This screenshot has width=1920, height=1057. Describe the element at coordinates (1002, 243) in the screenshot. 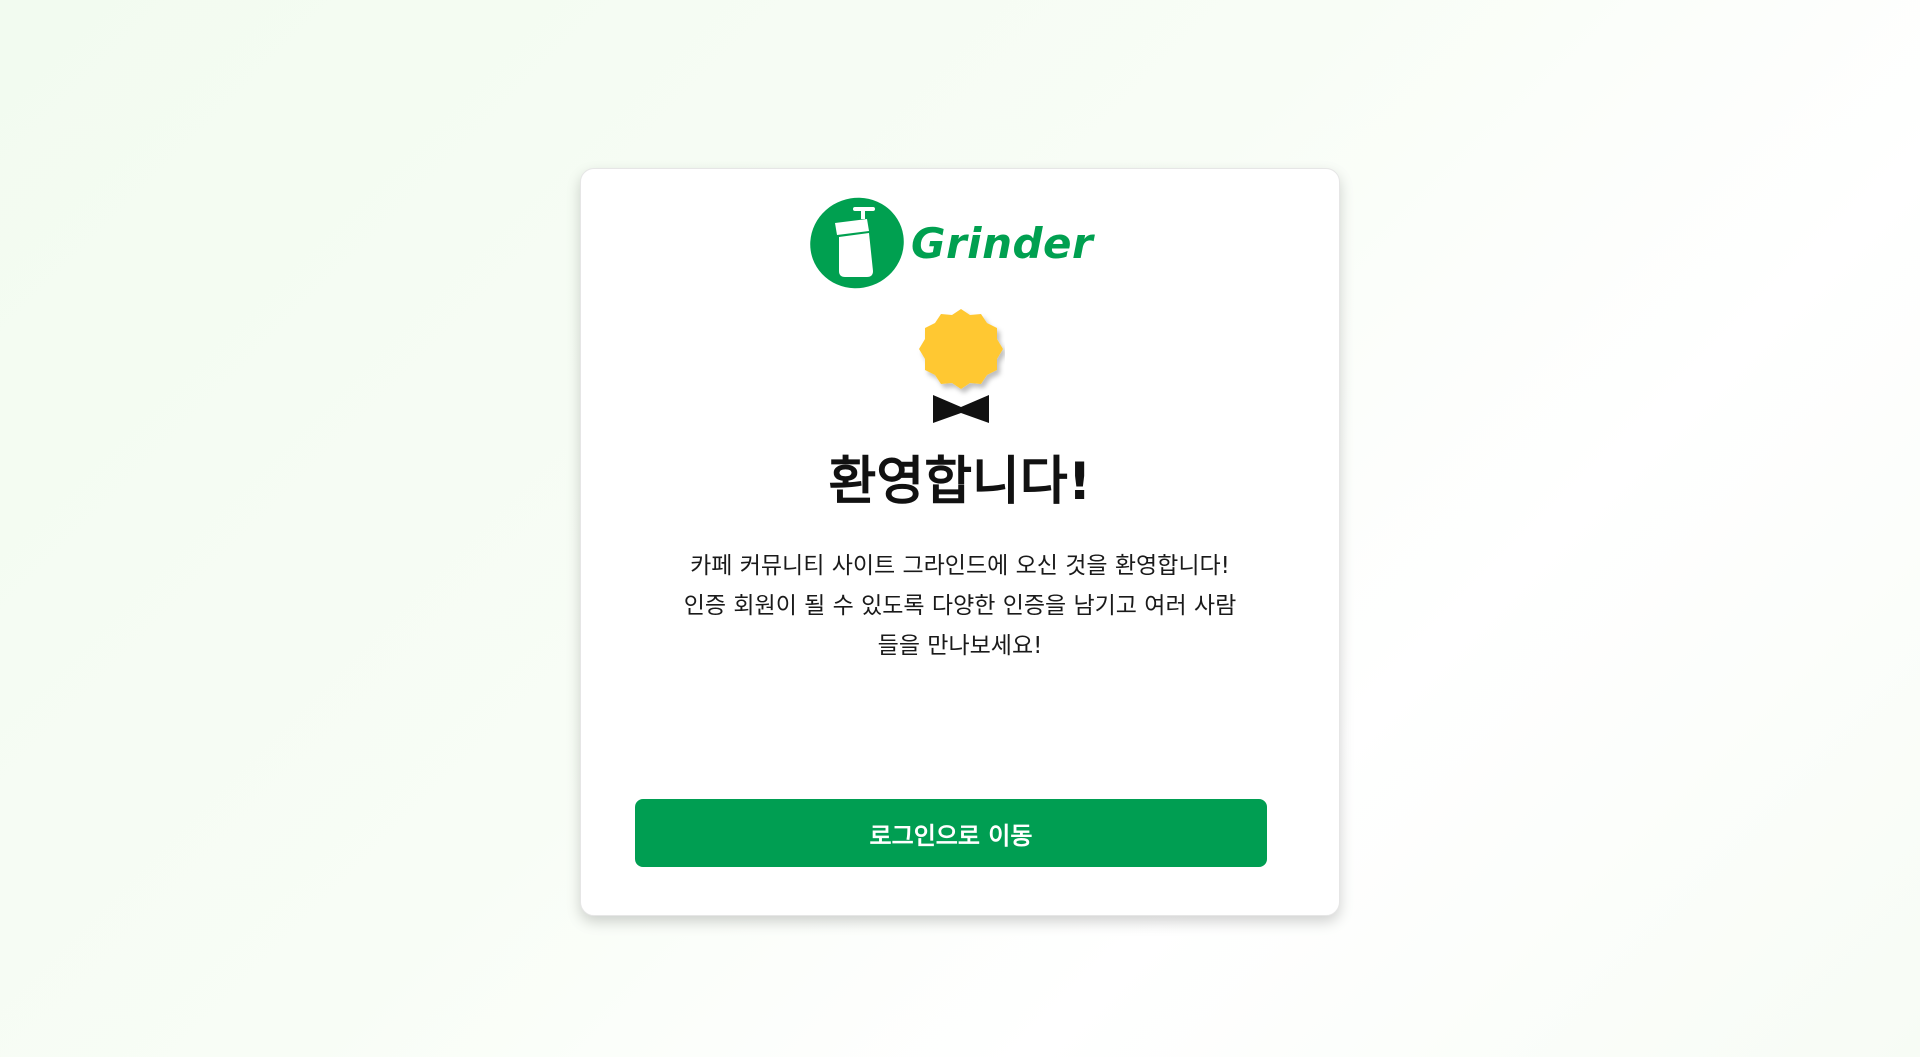

I see `brand-name: Grinder` at that location.